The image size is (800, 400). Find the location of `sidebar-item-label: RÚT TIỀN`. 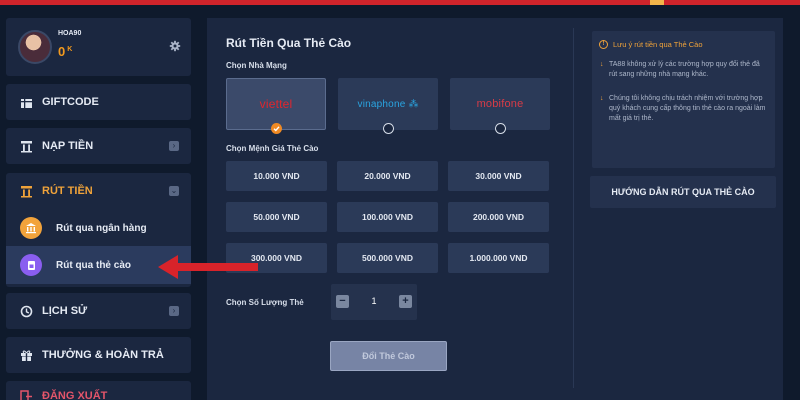

sidebar-item-label: RÚT TIỀN is located at coordinates (67, 191).